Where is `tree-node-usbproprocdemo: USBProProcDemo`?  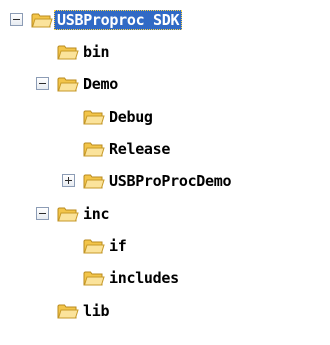 tree-node-usbproprocdemo: USBProProcDemo is located at coordinates (165, 181).